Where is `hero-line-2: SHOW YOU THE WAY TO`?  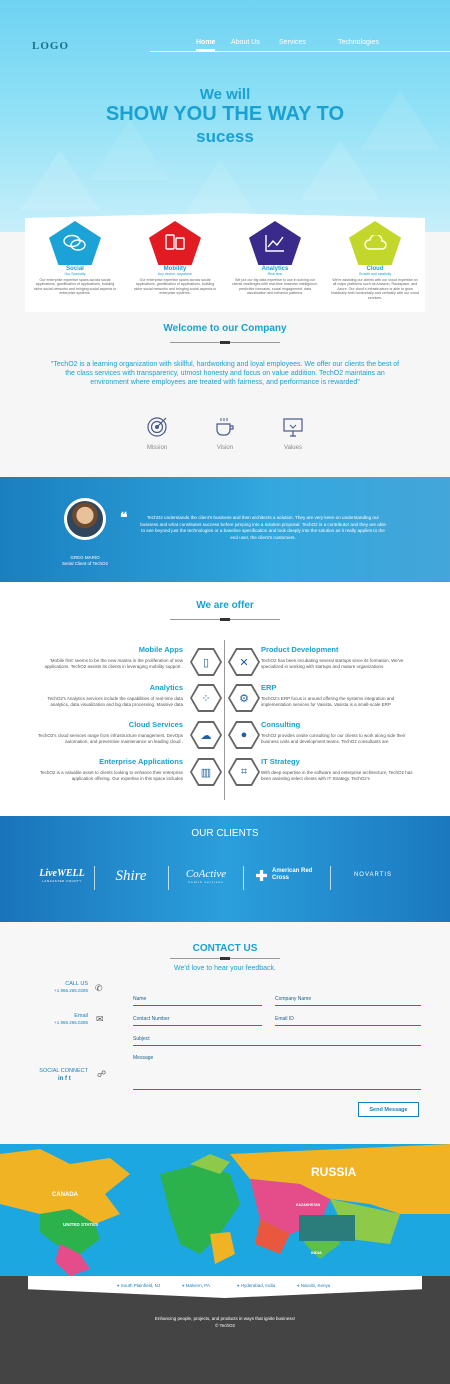 hero-line-2: SHOW YOU THE WAY TO is located at coordinates (225, 114).